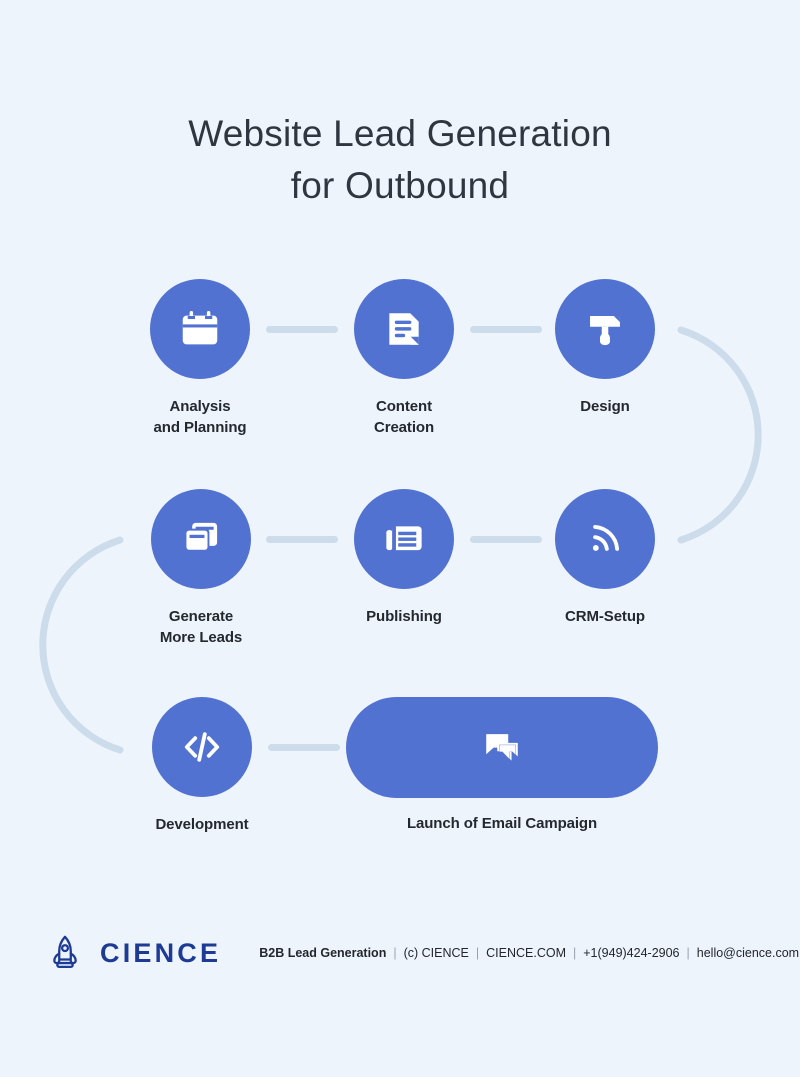 Image resolution: width=800 pixels, height=1077 pixels. I want to click on document-icon, so click(404, 329).